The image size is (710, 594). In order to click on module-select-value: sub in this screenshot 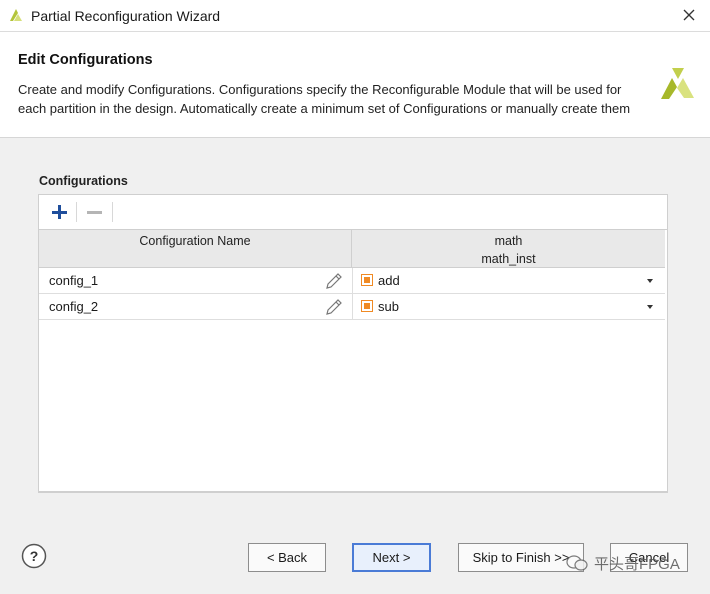, I will do `click(388, 306)`.